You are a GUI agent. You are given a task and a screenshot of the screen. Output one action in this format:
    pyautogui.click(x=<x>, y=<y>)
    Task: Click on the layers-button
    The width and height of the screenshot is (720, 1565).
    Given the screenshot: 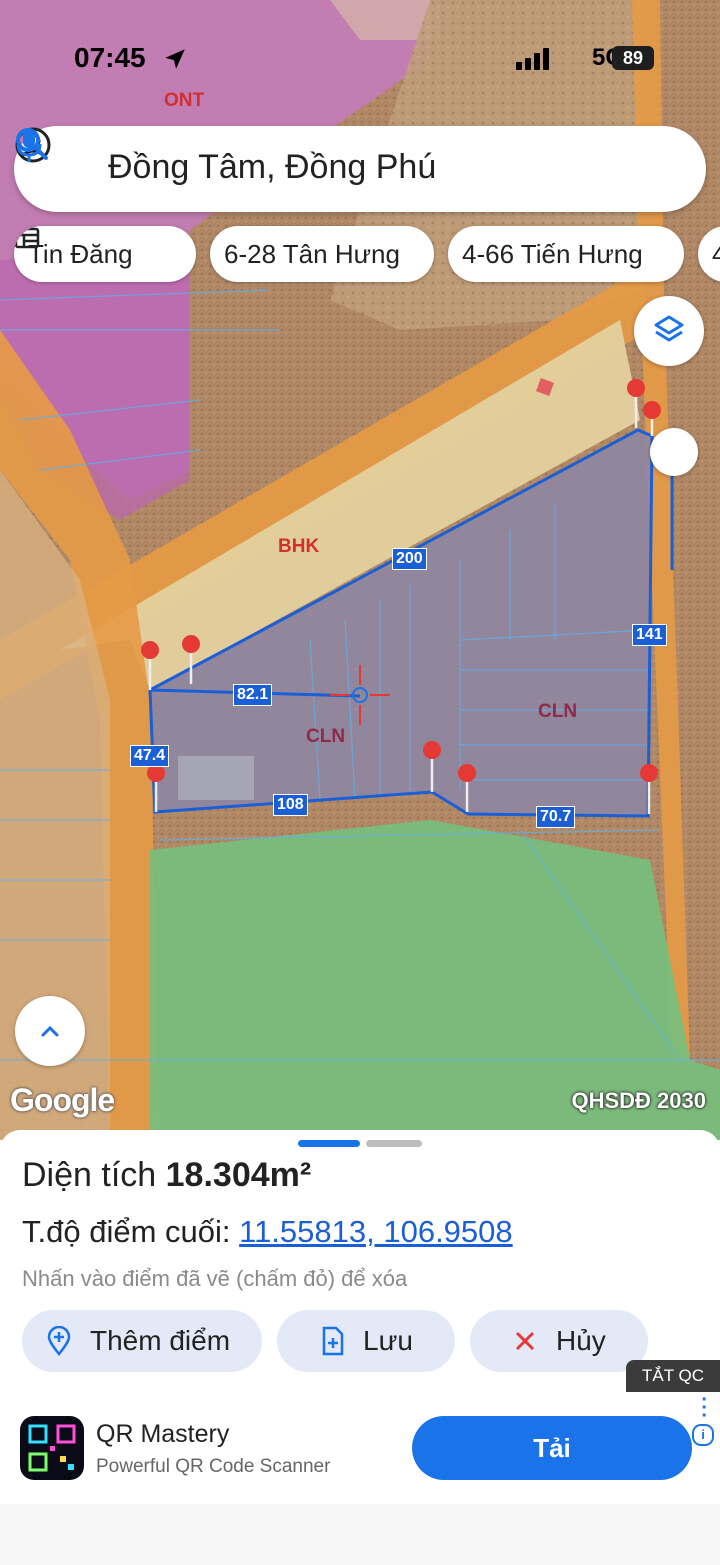 What is the action you would take?
    pyautogui.click(x=669, y=331)
    